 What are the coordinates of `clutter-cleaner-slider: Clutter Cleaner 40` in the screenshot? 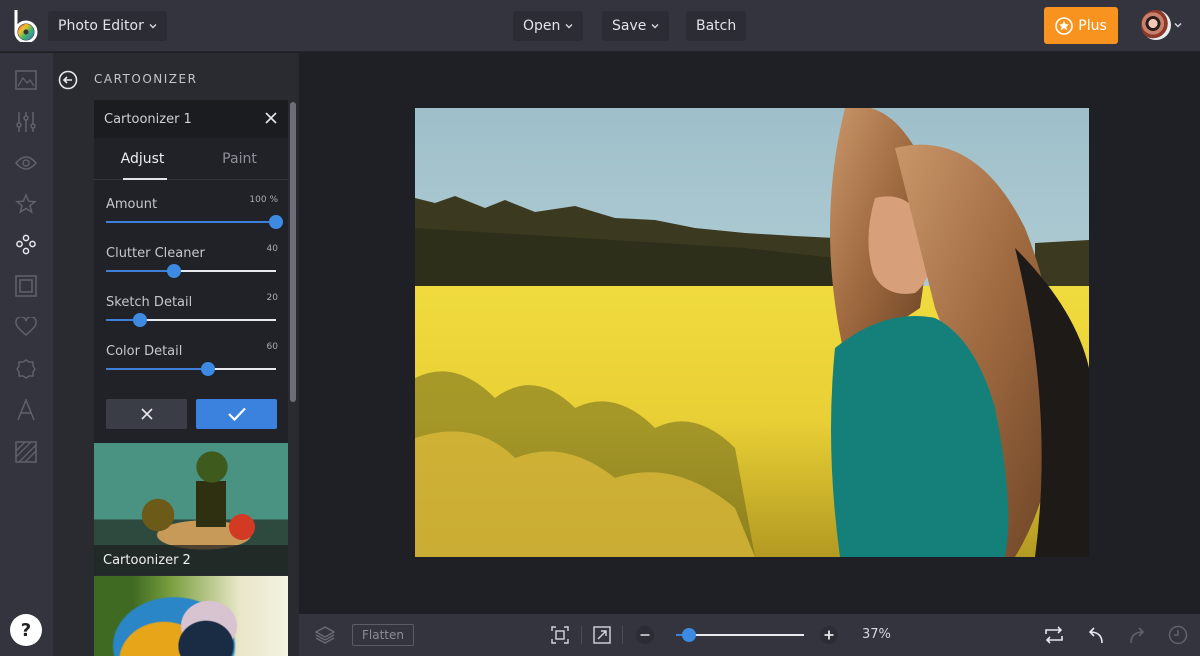 It's located at (192, 260).